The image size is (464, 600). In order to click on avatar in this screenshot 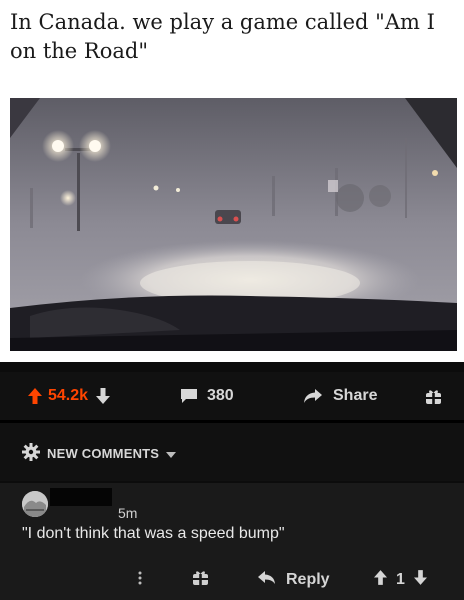, I will do `click(35, 504)`.